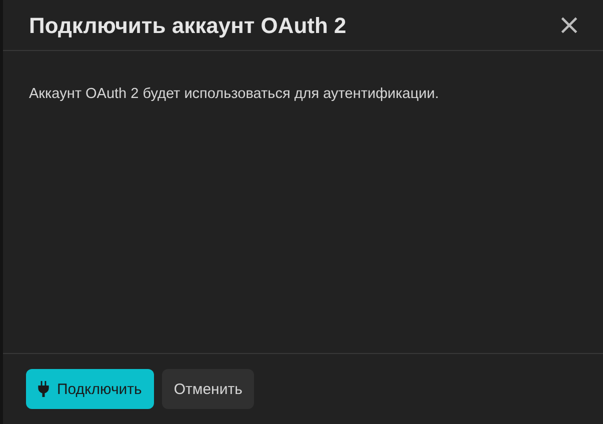 The width and height of the screenshot is (603, 424). I want to click on plug-icon, so click(43, 389).